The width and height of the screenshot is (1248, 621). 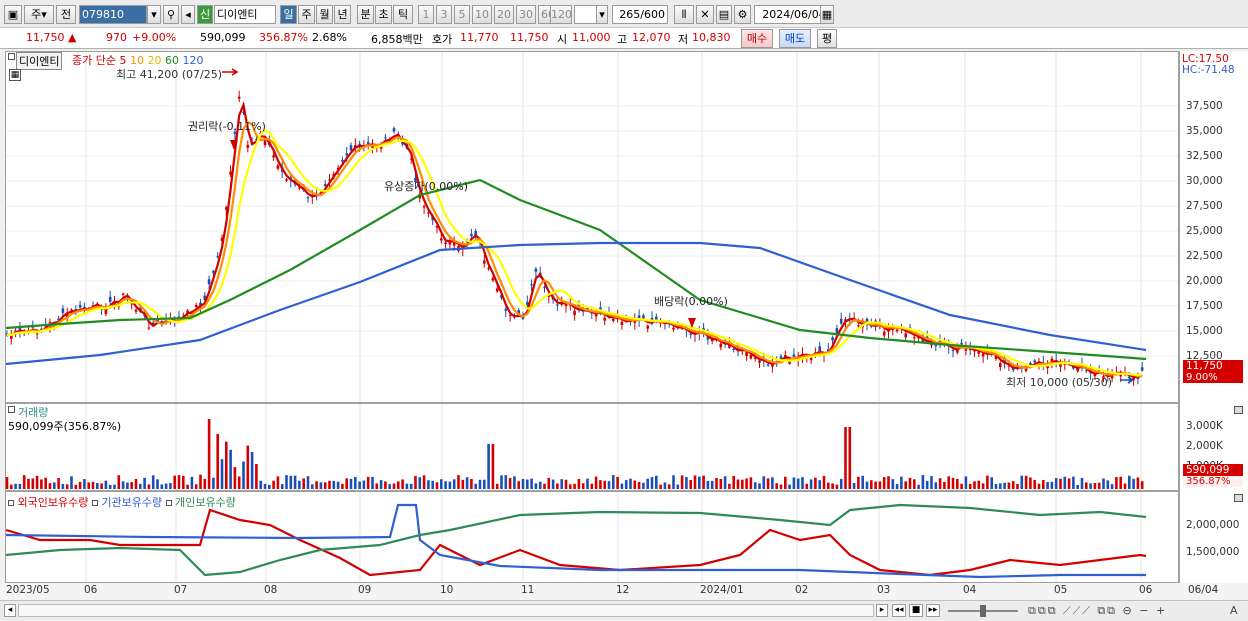 What do you see at coordinates (15, 75) in the screenshot?
I see `grid-icon: ▦` at bounding box center [15, 75].